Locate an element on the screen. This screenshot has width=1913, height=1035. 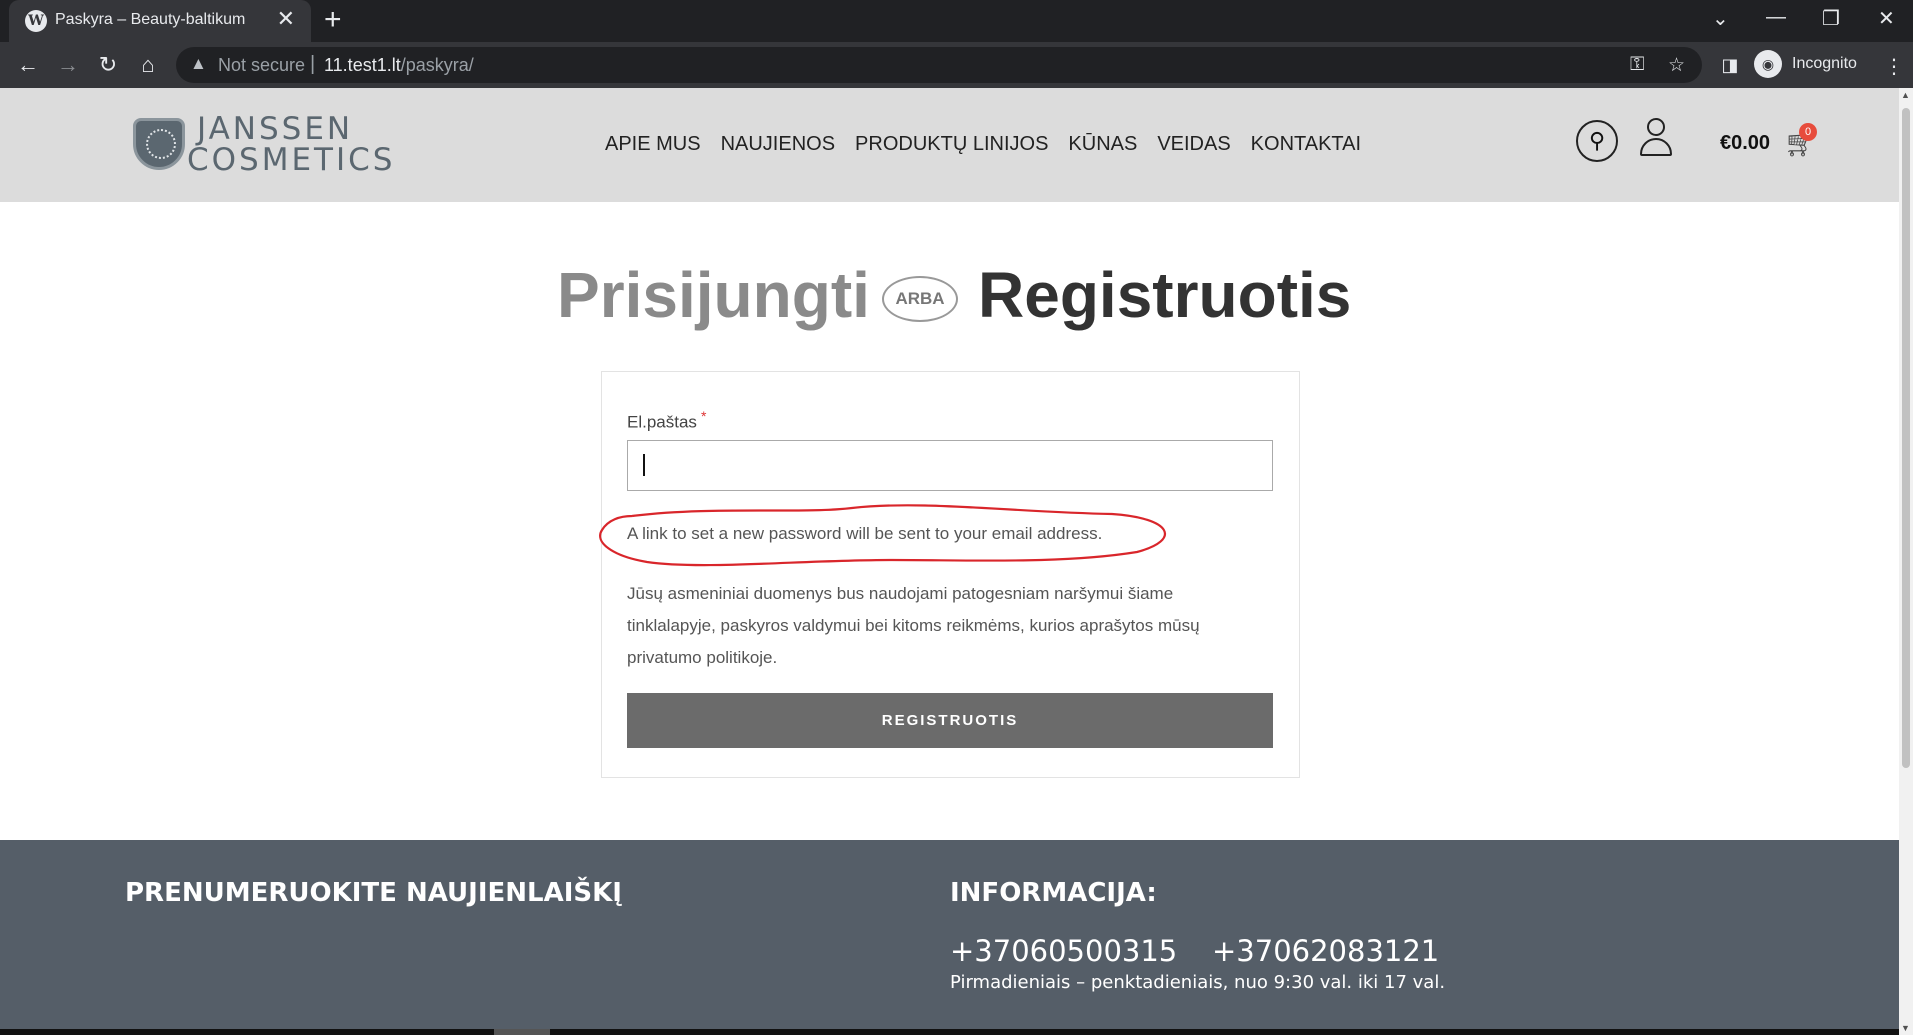
star-icon: ☆ is located at coordinates (1676, 65).